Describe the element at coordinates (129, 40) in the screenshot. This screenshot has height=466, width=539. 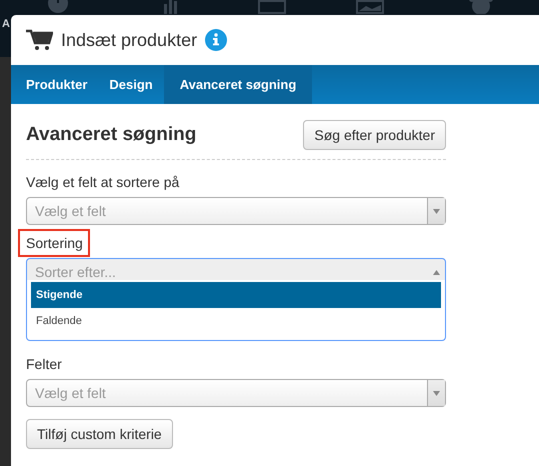
I see `dialog-title: Indsæt produkter` at that location.